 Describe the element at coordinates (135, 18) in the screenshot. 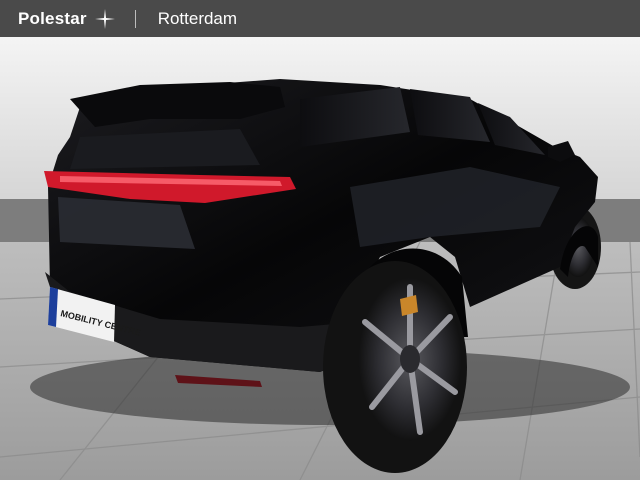

I see `header-divider` at that location.